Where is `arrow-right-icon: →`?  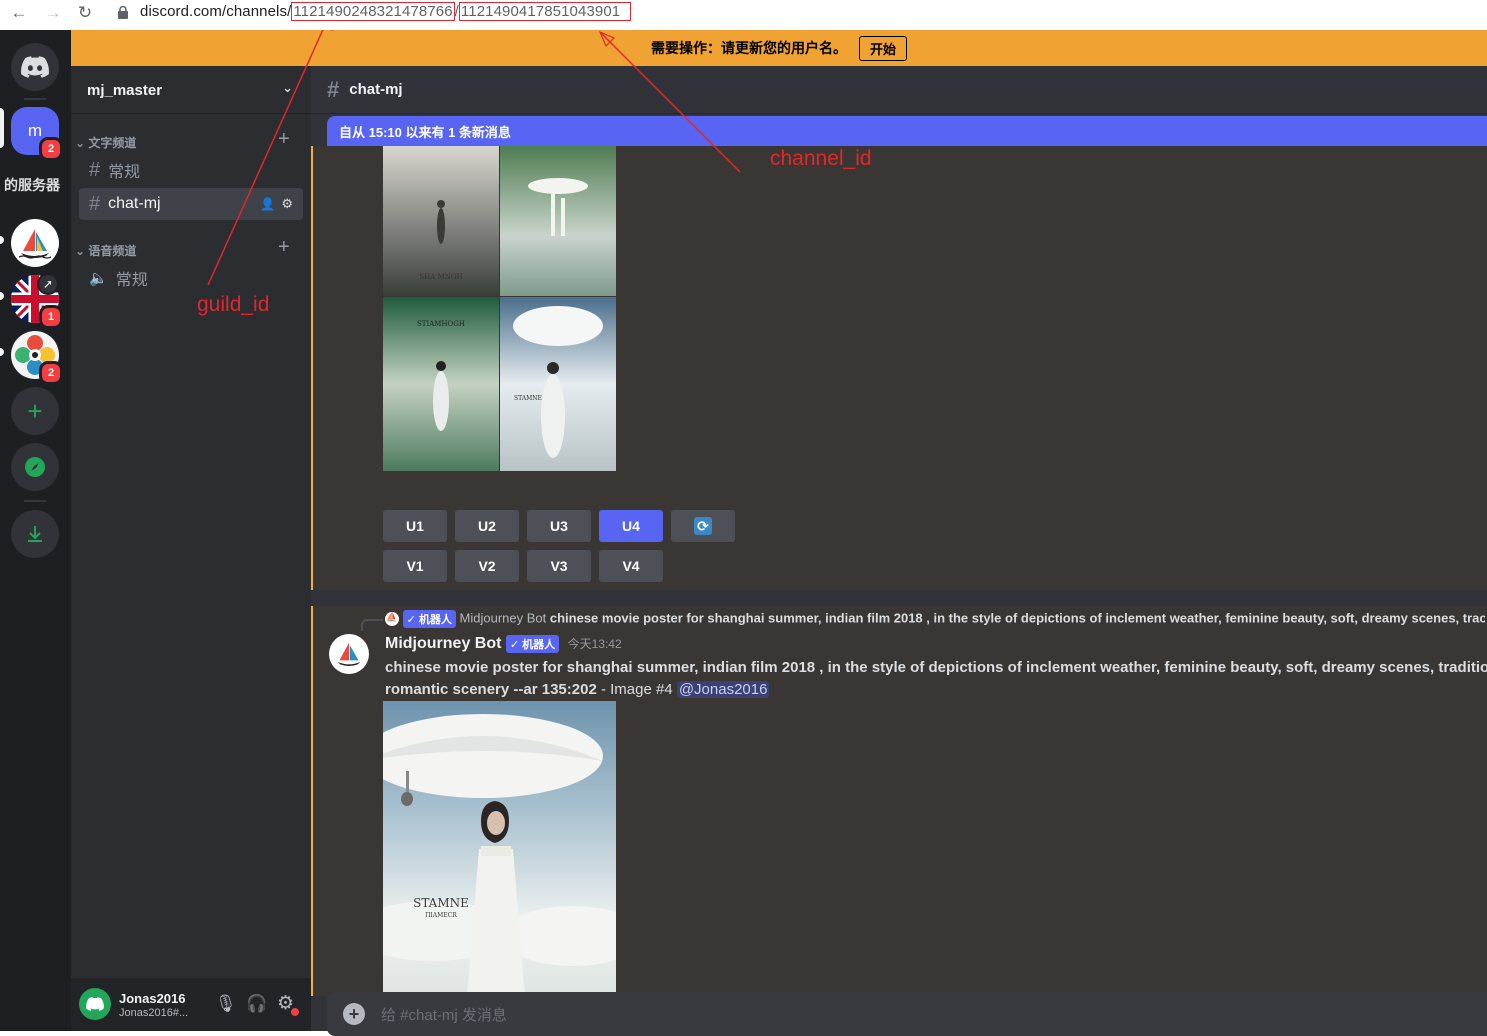
arrow-right-icon: → is located at coordinates (53, 13).